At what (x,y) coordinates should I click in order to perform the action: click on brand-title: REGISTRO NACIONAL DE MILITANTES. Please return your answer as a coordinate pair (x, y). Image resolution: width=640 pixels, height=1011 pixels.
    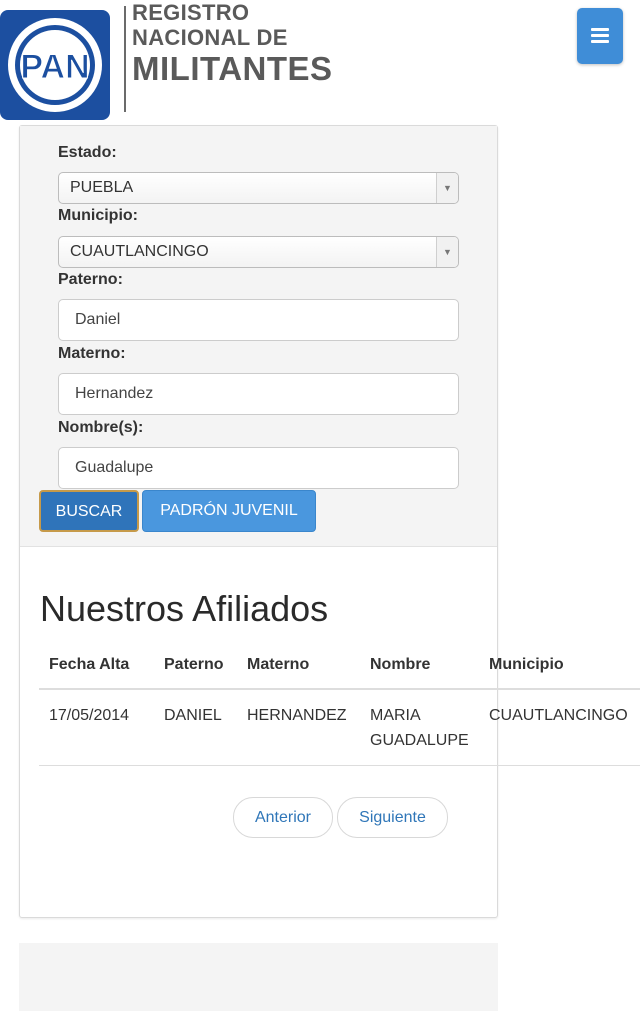
    Looking at the image, I should click on (232, 43).